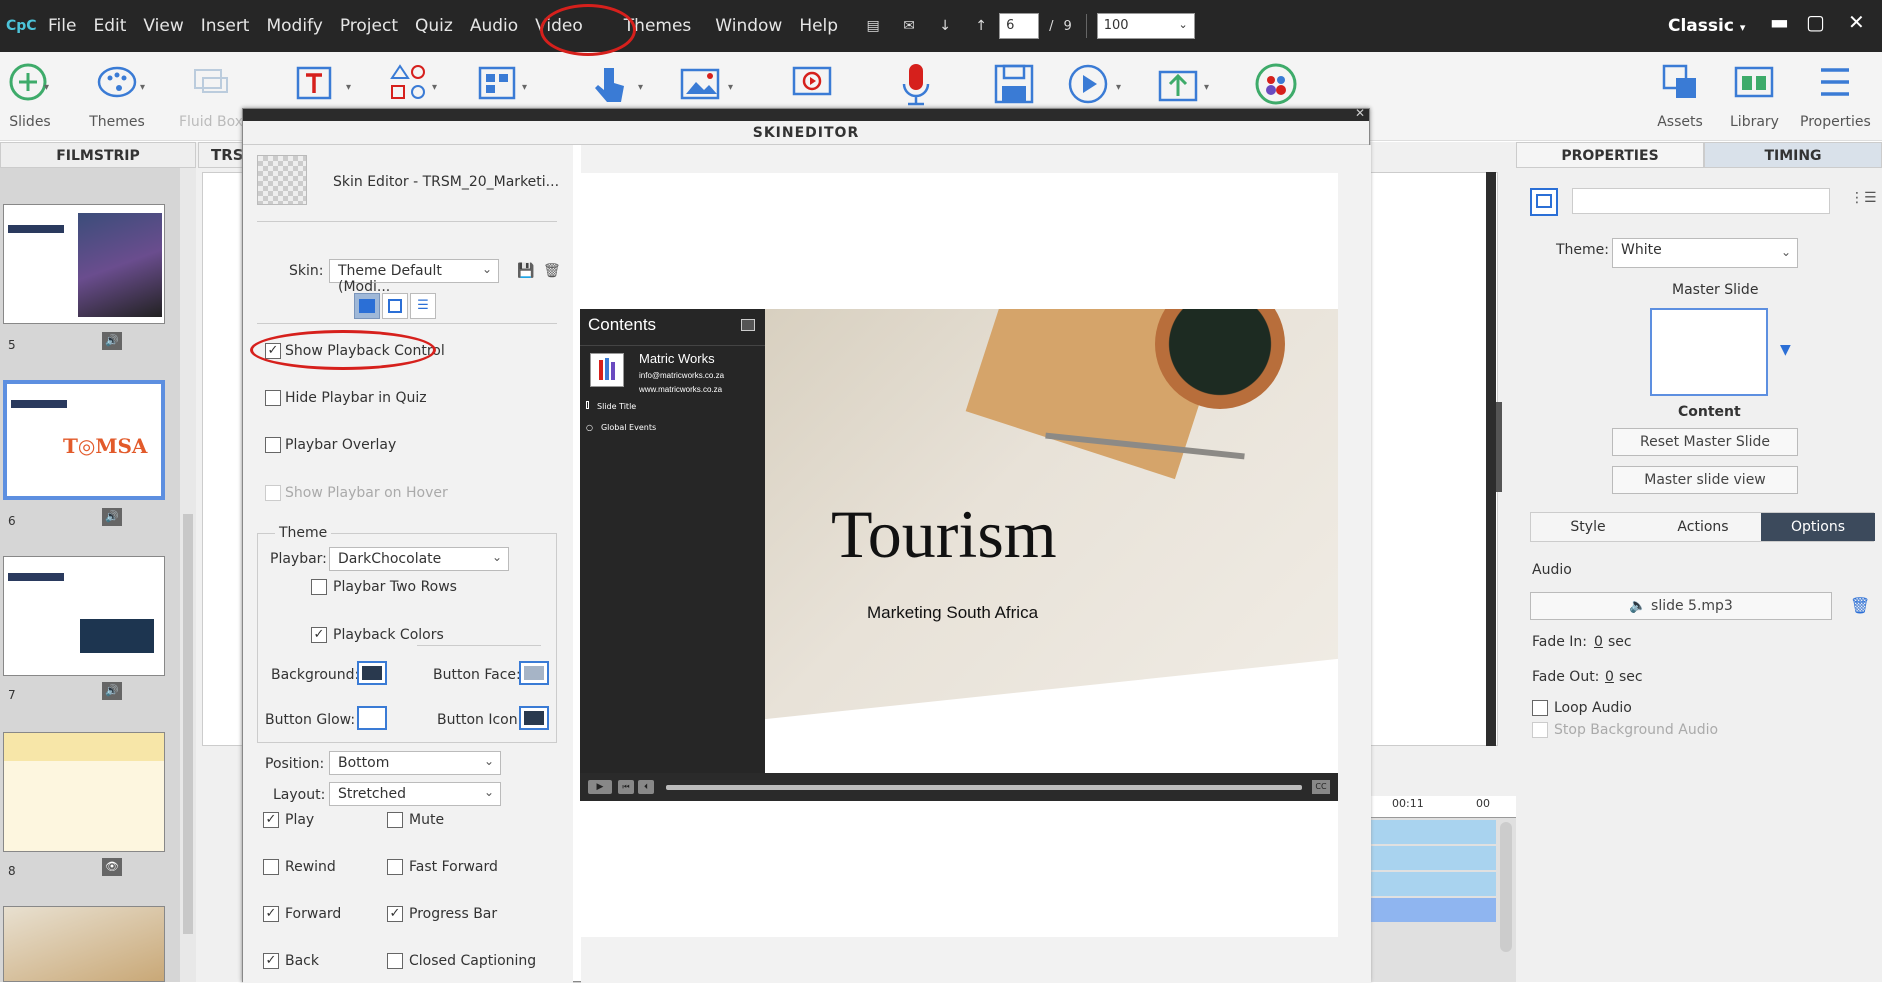 This screenshot has height=983, width=1882. What do you see at coordinates (1754, 95) in the screenshot?
I see `library-button: Library` at bounding box center [1754, 95].